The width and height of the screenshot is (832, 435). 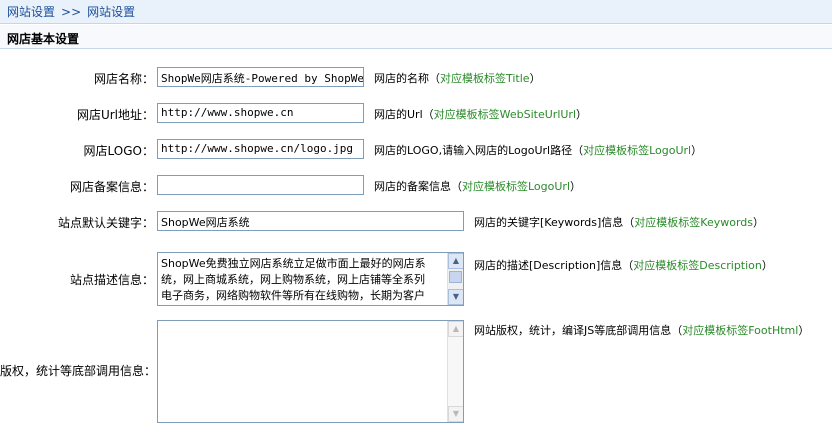 What do you see at coordinates (123, 79) in the screenshot?
I see `store-name-label: 网店名称：` at bounding box center [123, 79].